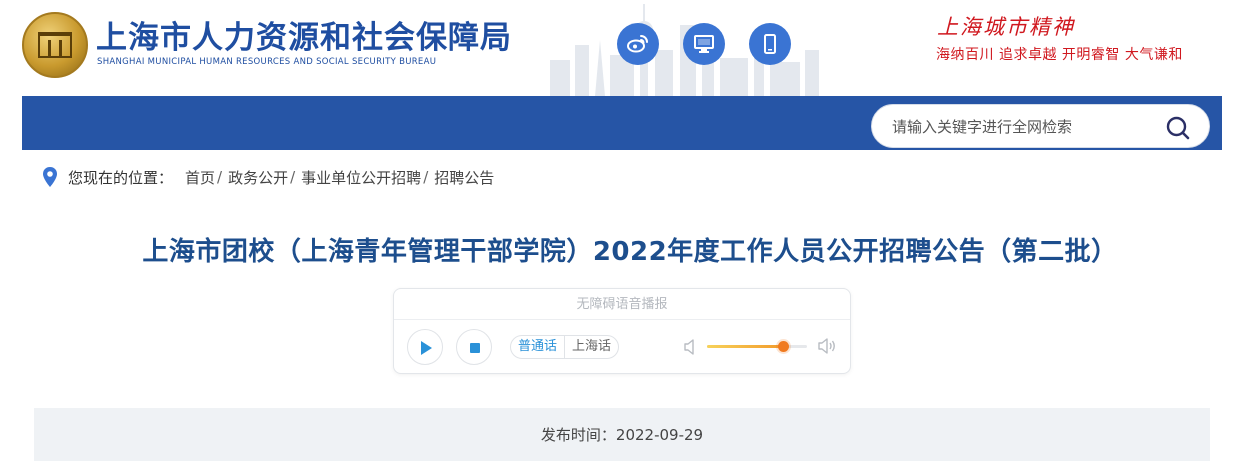 The width and height of the screenshot is (1260, 461). What do you see at coordinates (55, 45) in the screenshot?
I see `bureau-emblem-logo` at bounding box center [55, 45].